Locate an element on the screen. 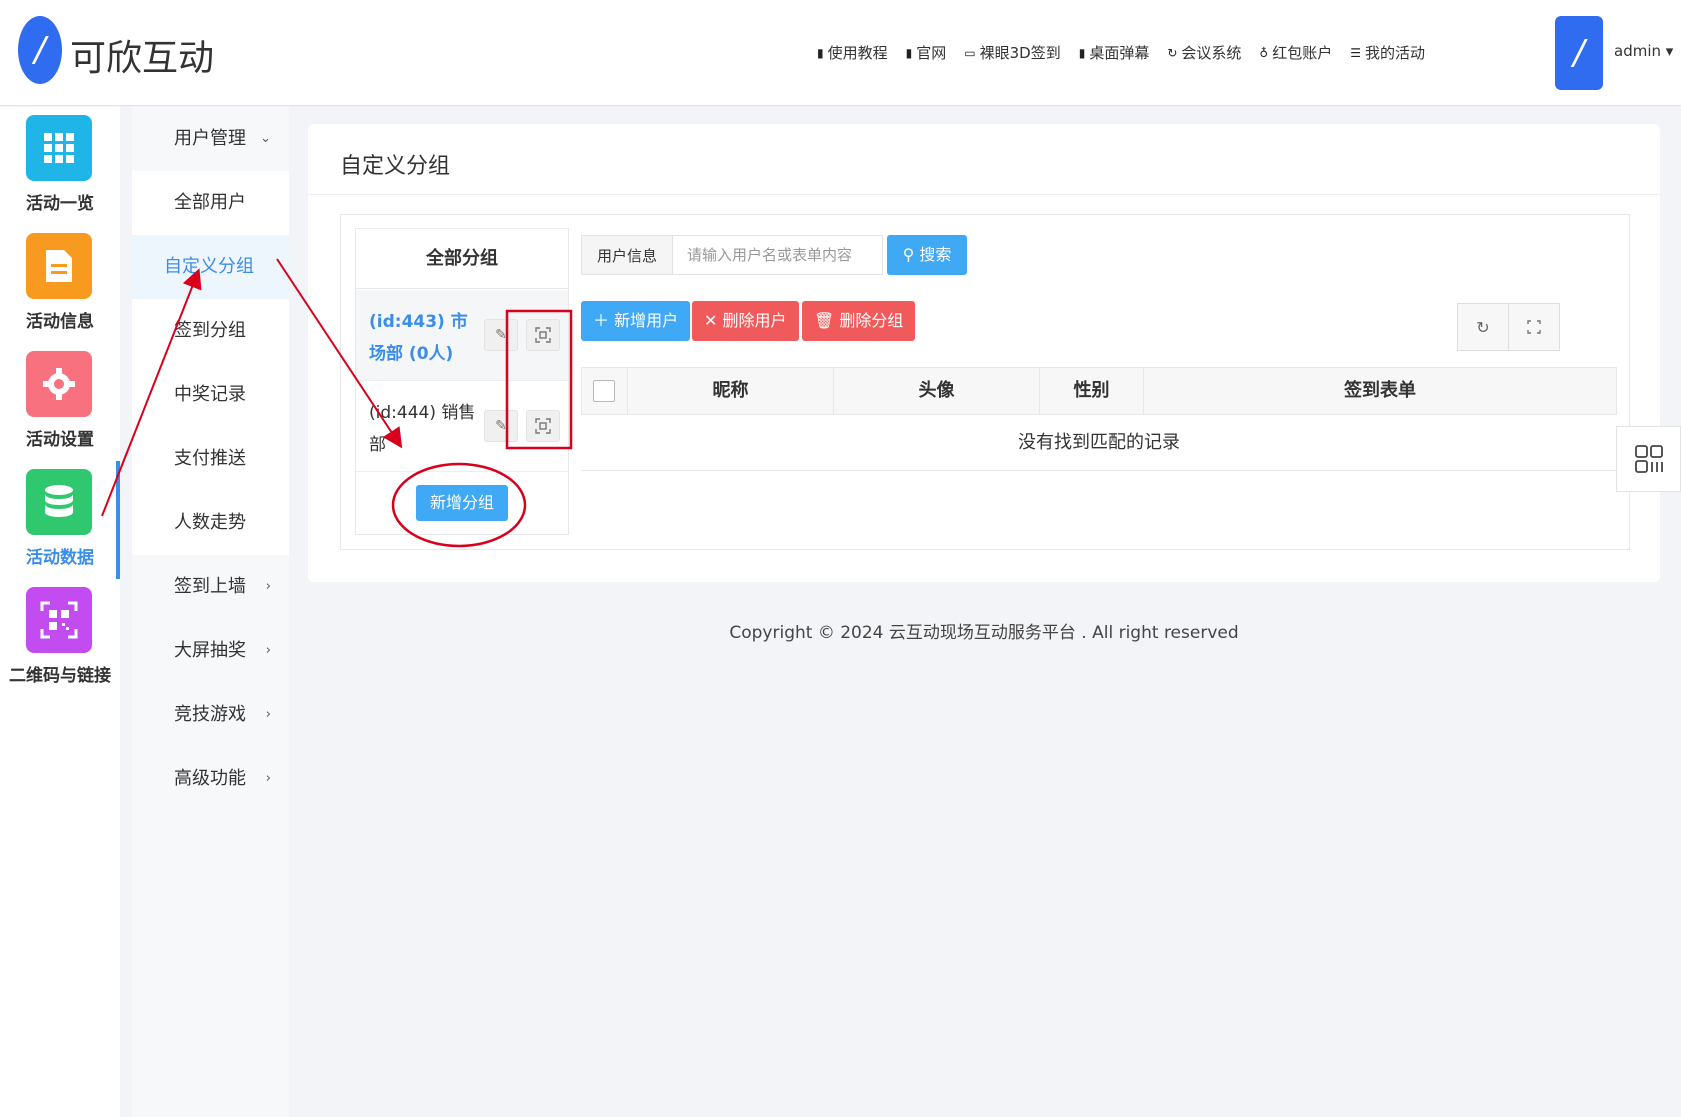 The height and width of the screenshot is (1117, 1681). topnav-website: ▮ 官网 is located at coordinates (926, 52).